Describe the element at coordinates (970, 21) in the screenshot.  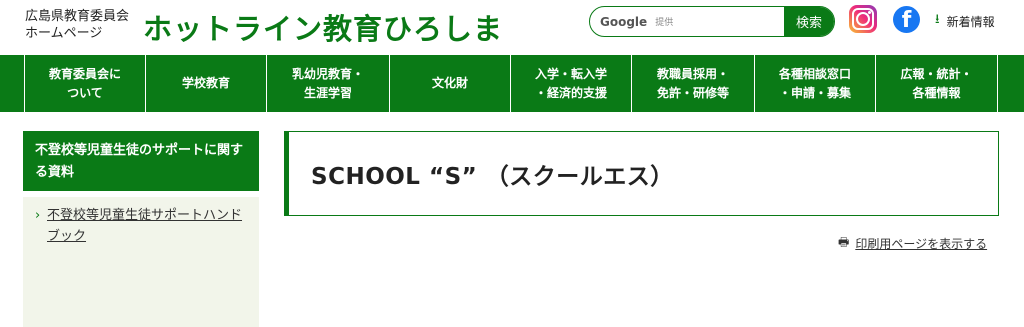
I see `news-label: 新着情報` at that location.